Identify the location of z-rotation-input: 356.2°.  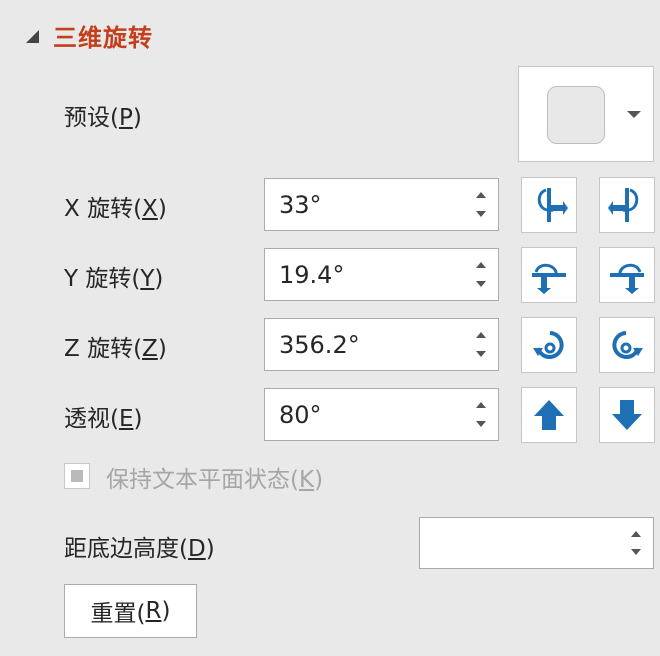
(381, 344).